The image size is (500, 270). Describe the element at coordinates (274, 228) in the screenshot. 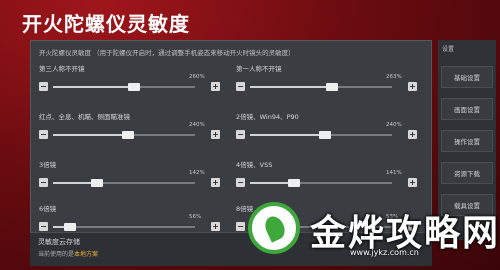

I see `watermark-logo-icon` at that location.